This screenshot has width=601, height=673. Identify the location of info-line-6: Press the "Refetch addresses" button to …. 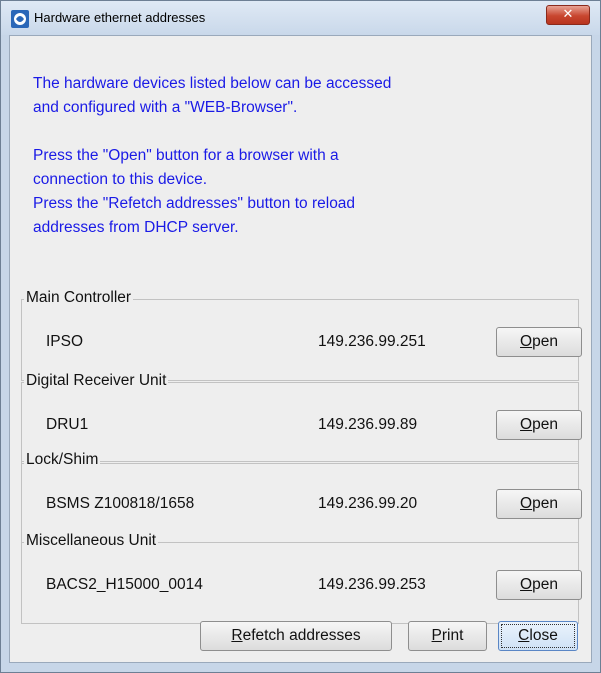
(194, 203).